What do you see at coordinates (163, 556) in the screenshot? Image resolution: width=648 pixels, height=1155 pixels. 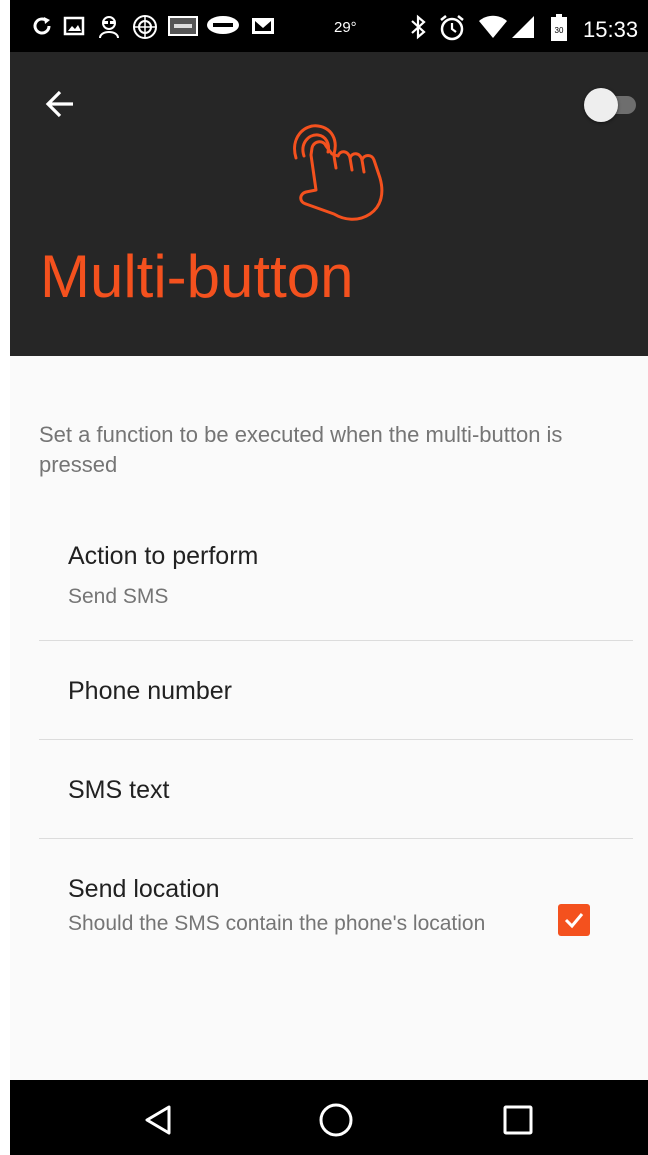 I see `pref-title: Action to perform` at bounding box center [163, 556].